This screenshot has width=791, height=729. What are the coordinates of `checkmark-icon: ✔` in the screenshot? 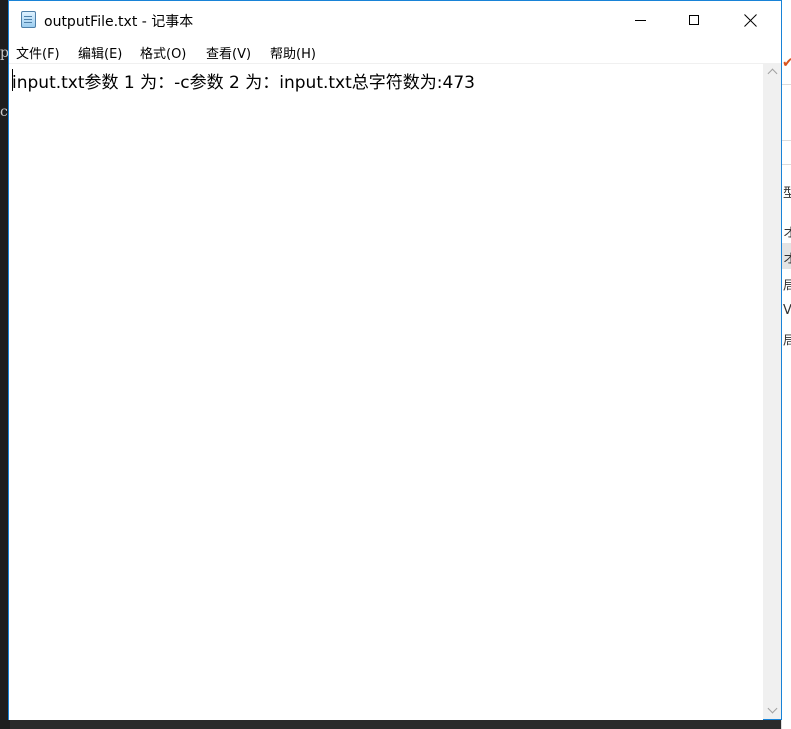 It's located at (786, 63).